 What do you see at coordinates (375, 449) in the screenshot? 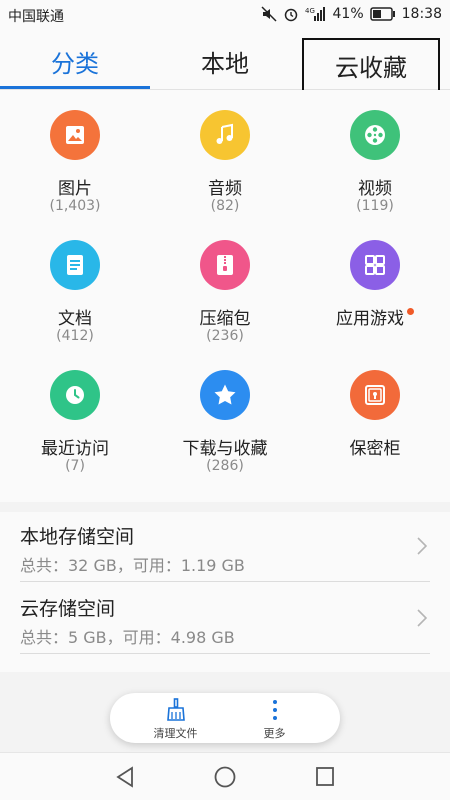
I see `category-label: 保密柜` at bounding box center [375, 449].